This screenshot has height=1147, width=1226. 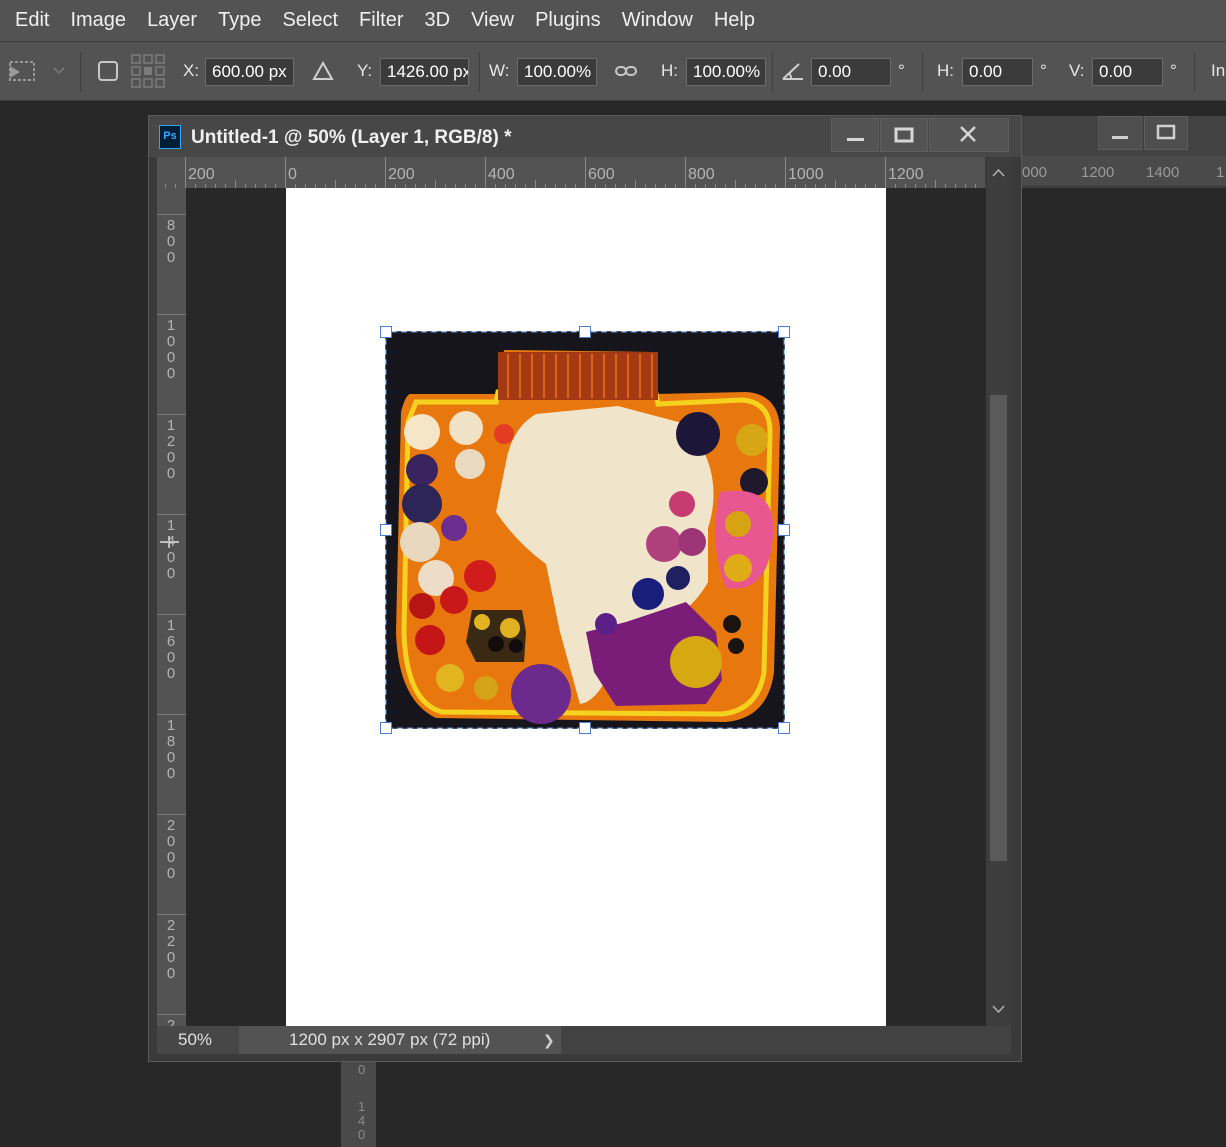 I want to click on horizontal-ruler: 200 0 200 400 600 800 1000 1200, so click(x=571, y=173).